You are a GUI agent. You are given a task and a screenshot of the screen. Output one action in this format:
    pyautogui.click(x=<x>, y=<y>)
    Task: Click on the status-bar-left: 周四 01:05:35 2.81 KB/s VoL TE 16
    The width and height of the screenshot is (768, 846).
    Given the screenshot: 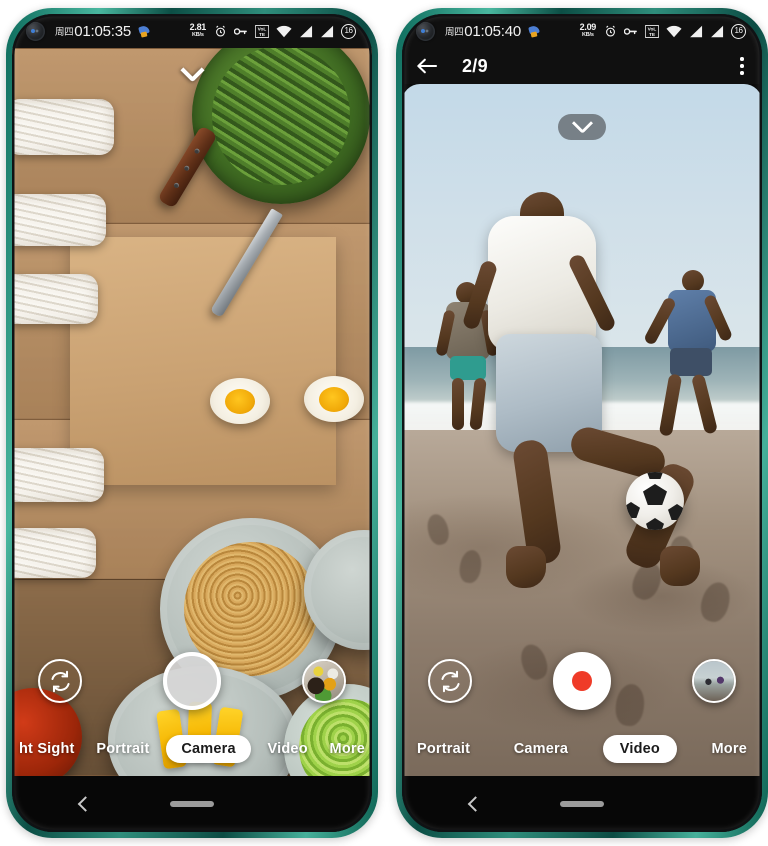 What is the action you would take?
    pyautogui.click(x=192, y=31)
    